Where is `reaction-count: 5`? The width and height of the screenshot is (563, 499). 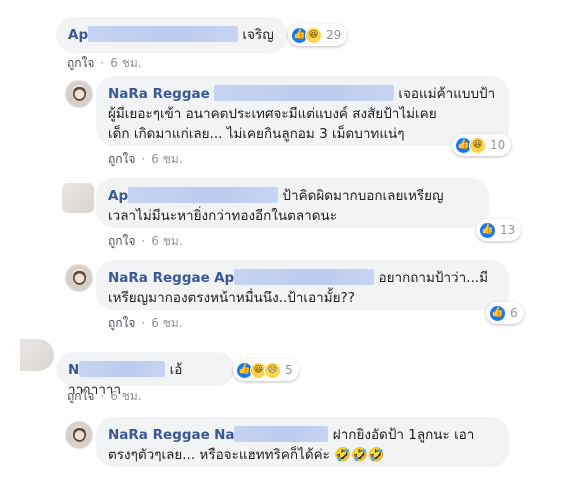 reaction-count: 5 is located at coordinates (289, 370).